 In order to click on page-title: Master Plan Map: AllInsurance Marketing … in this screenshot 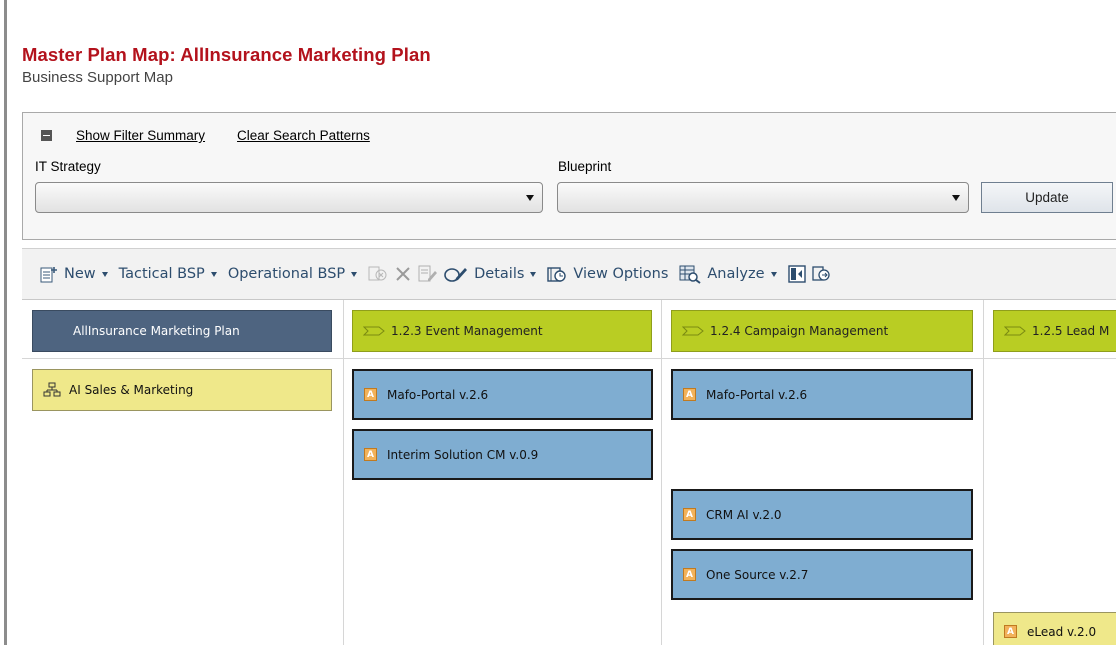, I will do `click(226, 54)`.